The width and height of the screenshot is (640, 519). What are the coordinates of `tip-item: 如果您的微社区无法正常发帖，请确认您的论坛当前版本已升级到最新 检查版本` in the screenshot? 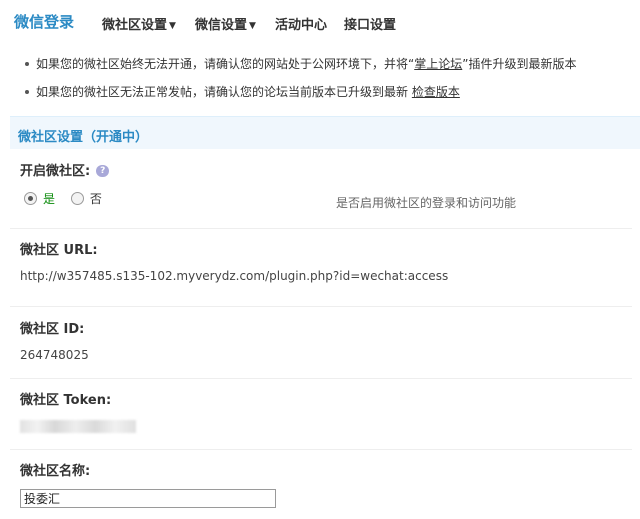 It's located at (327, 98).